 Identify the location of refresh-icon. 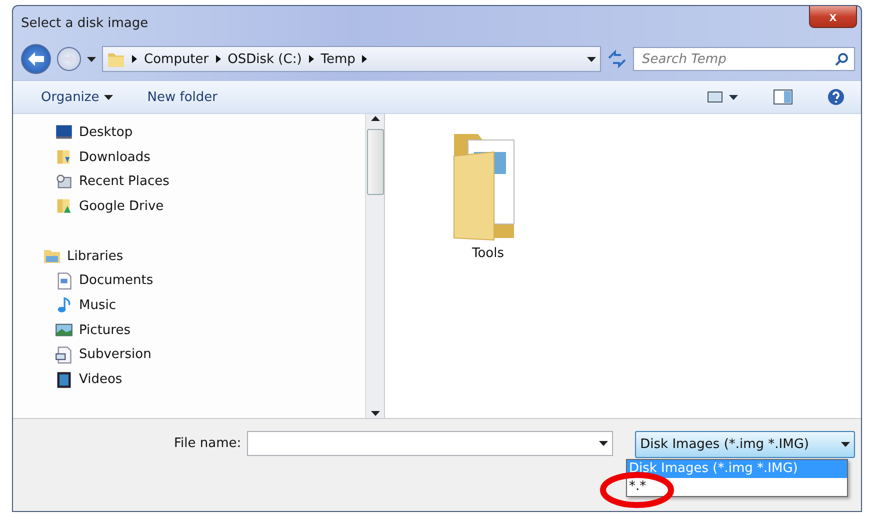
(617, 59).